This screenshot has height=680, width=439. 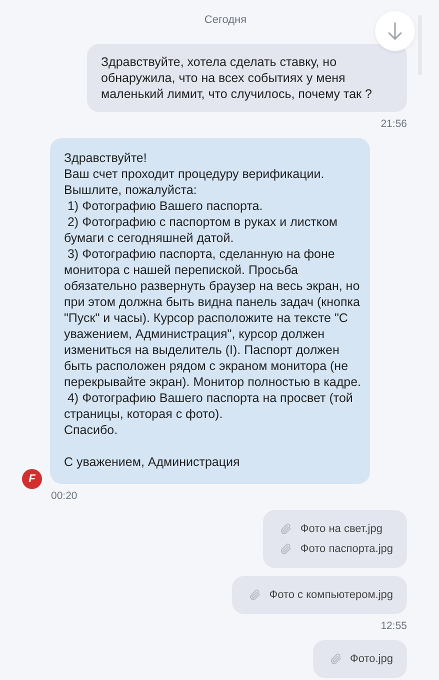 I want to click on attachment-link: Фото паспорта.jpg, so click(x=336, y=549).